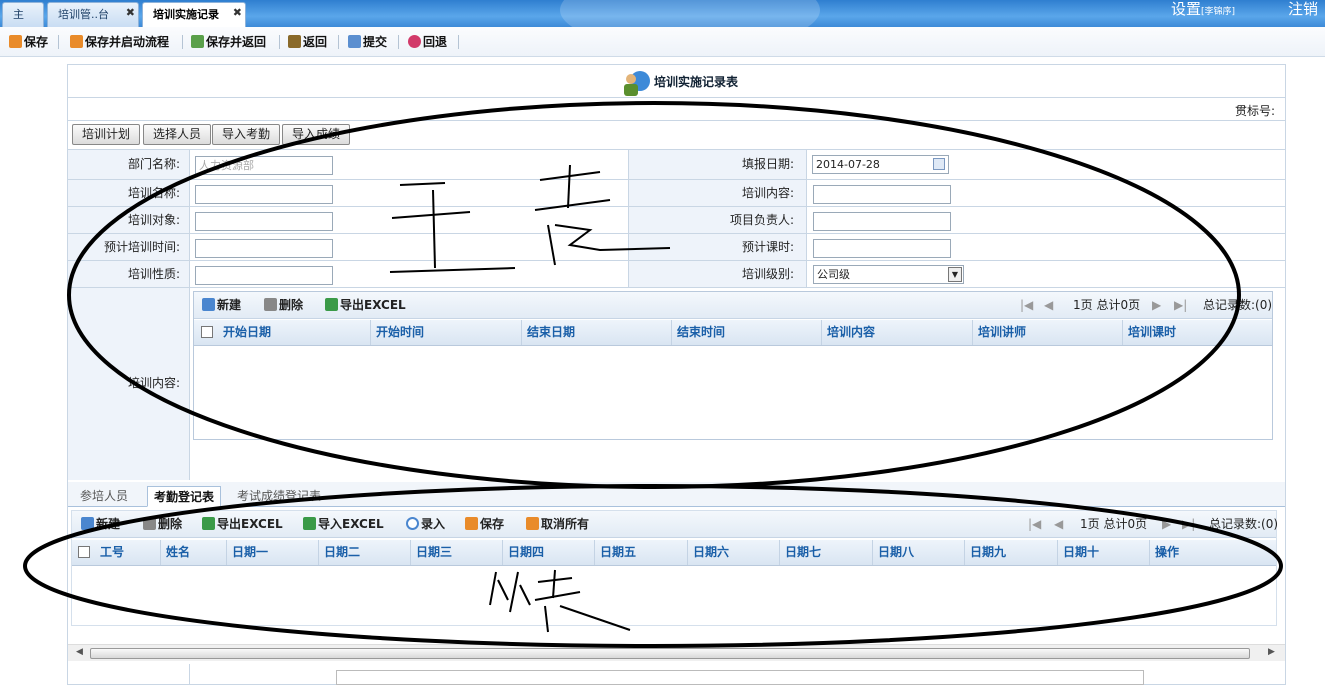 The width and height of the screenshot is (1325, 685). I want to click on import-scores-button: 导入成绩, so click(316, 134).